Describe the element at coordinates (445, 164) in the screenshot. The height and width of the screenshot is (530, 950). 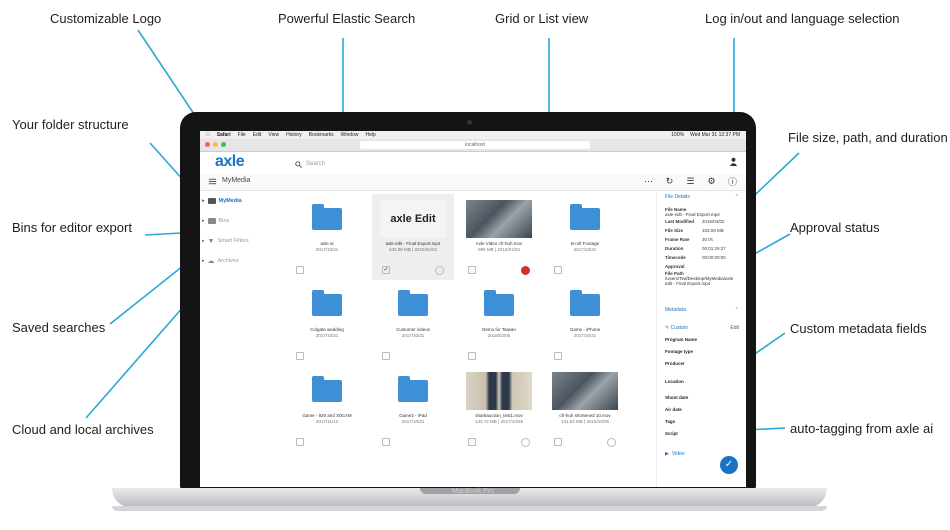
I see `search-bar: Search` at that location.